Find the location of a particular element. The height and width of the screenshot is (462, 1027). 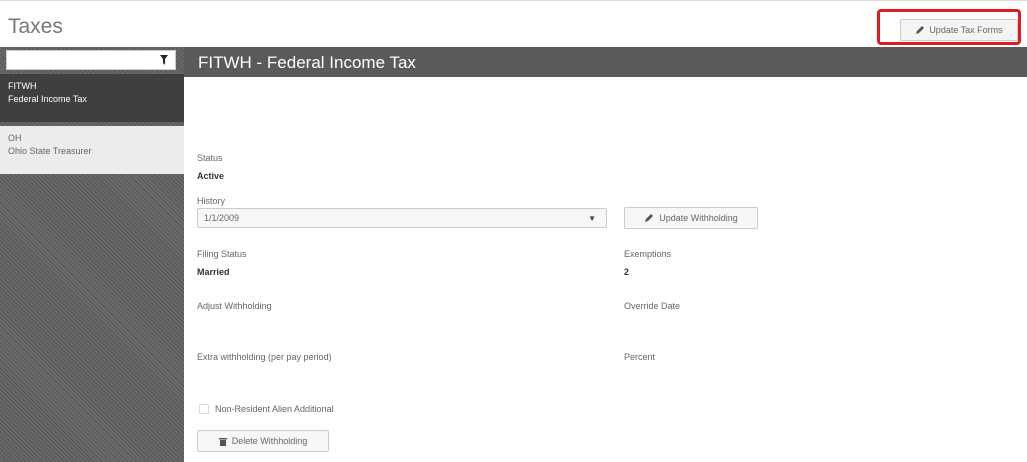

tax-detail-title: FITWH - Federal Income Tax is located at coordinates (307, 62).